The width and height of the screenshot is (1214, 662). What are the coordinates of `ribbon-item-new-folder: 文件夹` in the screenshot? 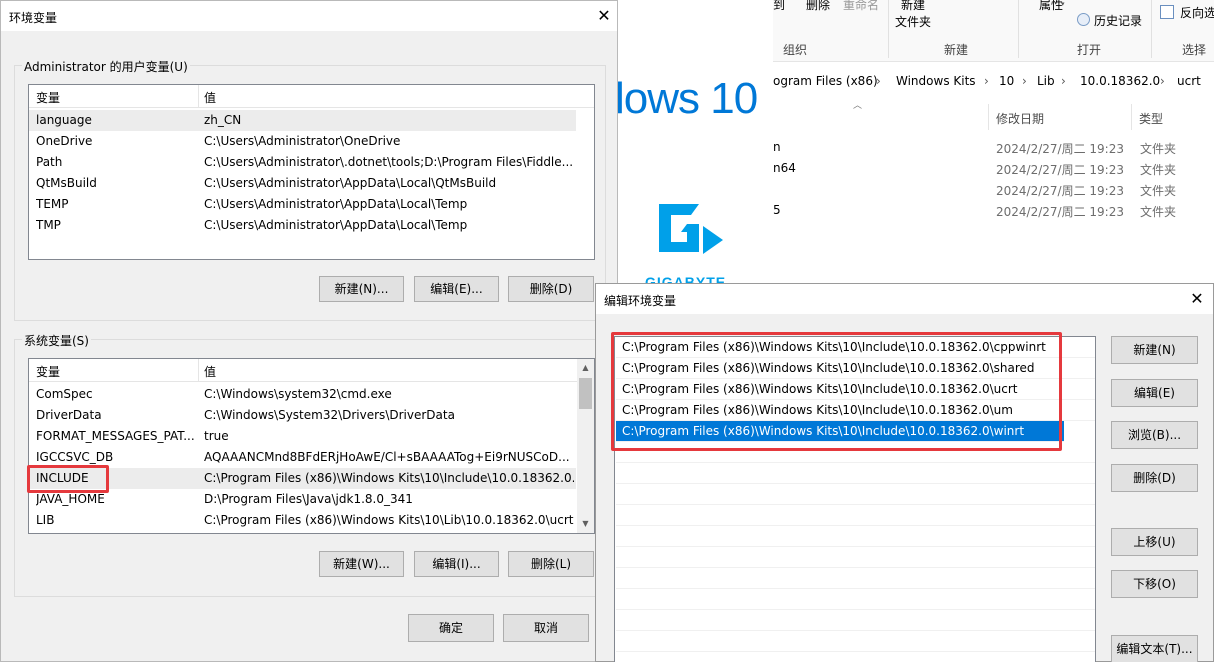 It's located at (913, 21).